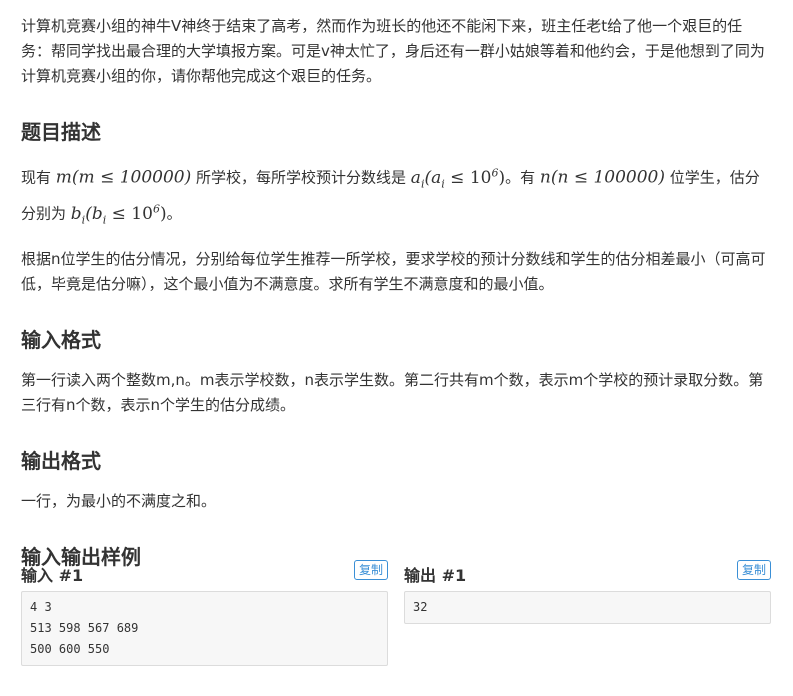 The width and height of the screenshot is (793, 696). Describe the element at coordinates (587, 573) in the screenshot. I see `sample-output-header: 输出 #1 复制` at that location.